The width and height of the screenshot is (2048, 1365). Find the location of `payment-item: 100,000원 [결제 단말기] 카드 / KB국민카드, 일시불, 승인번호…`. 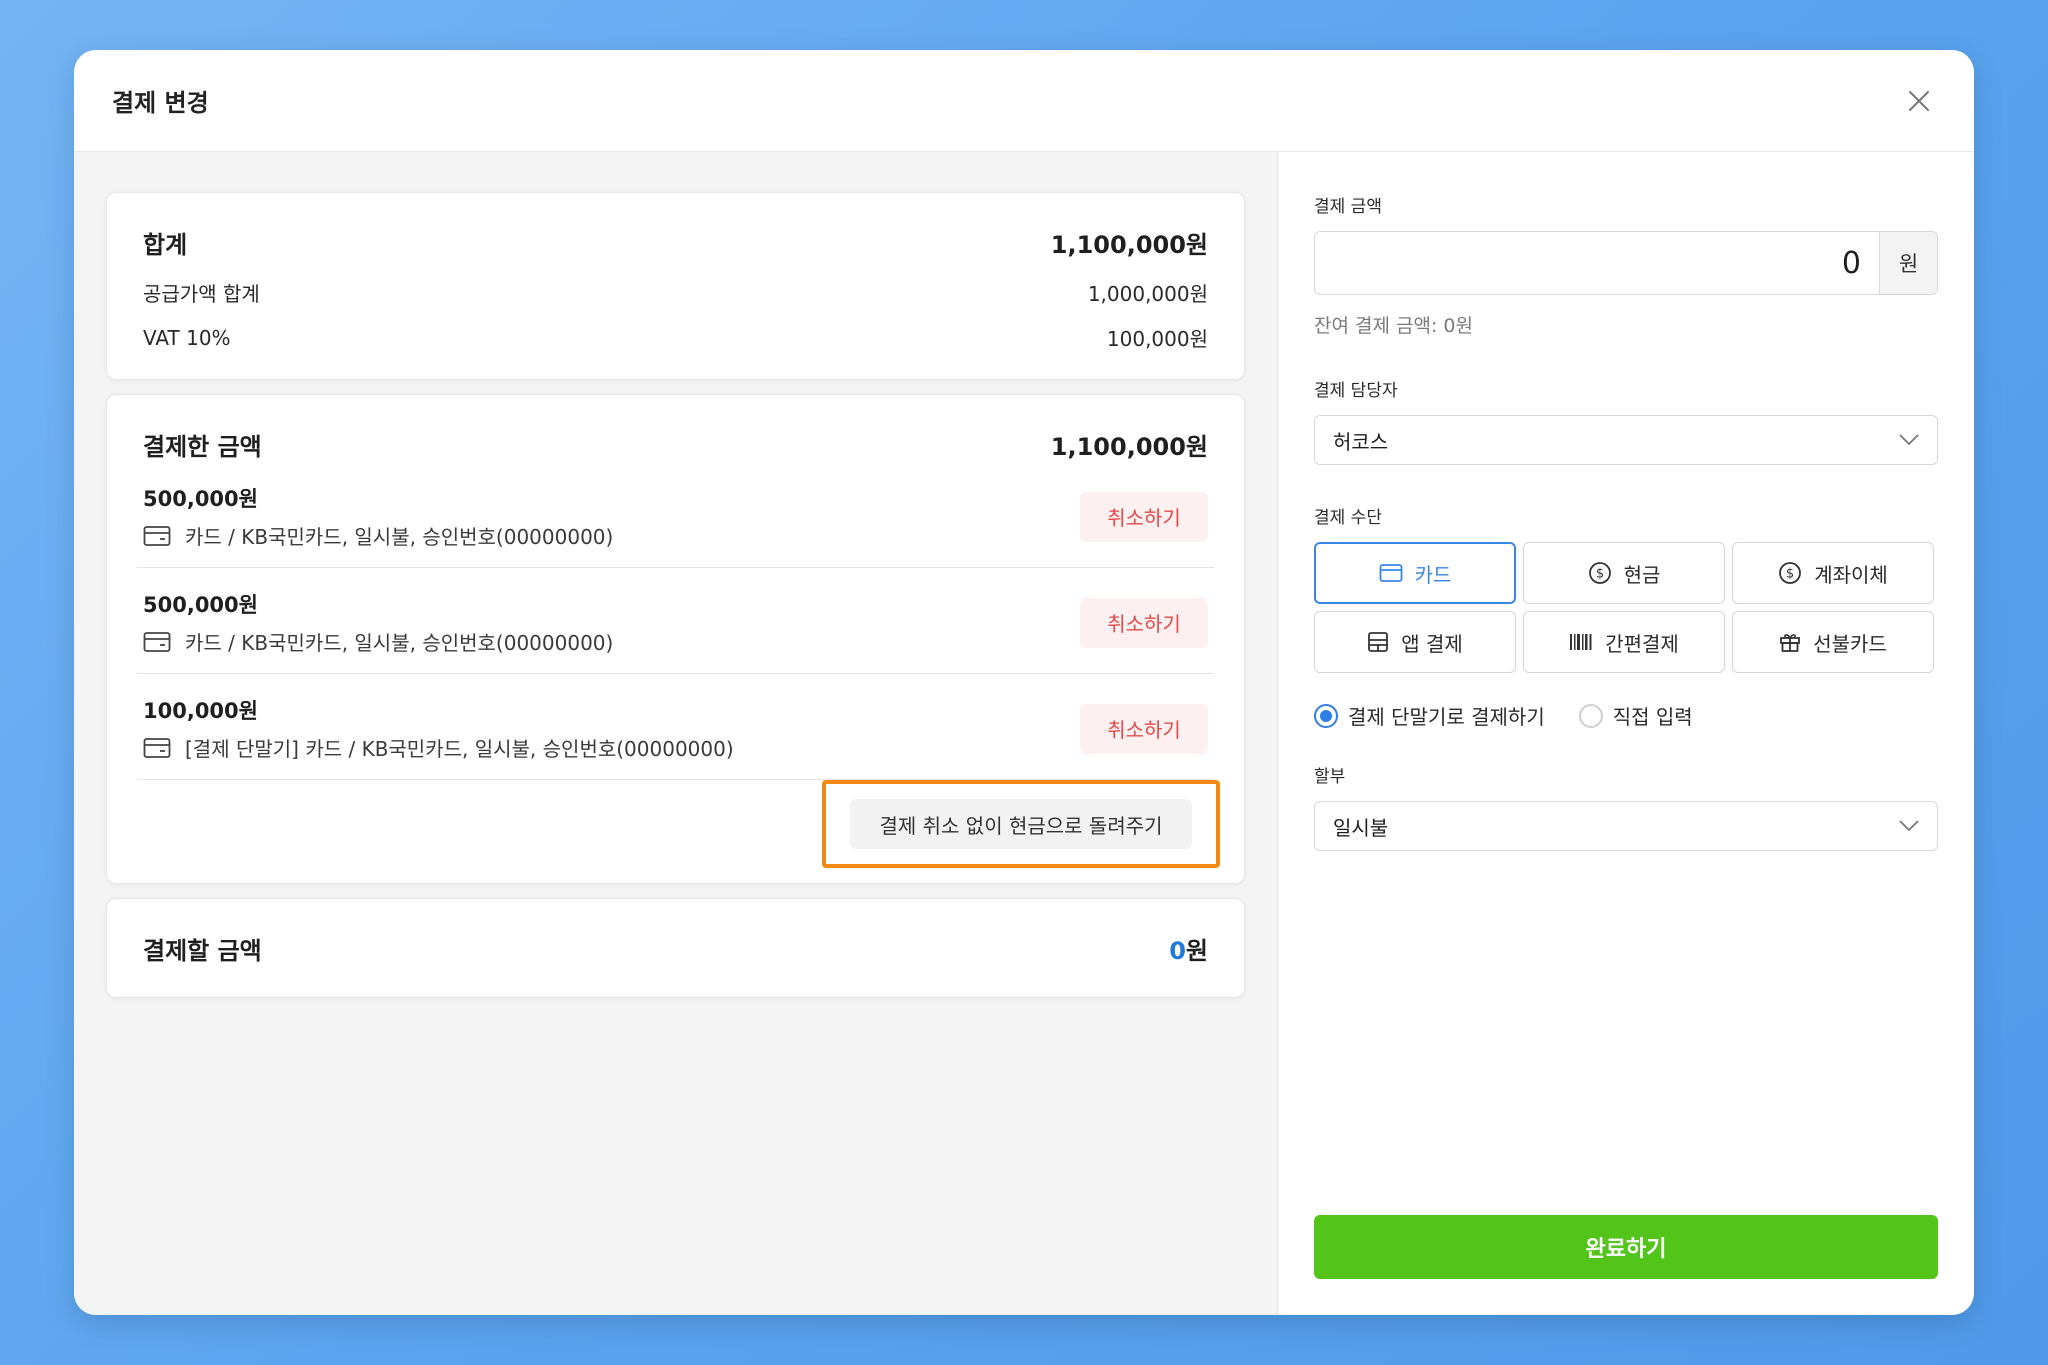

payment-item: 100,000원 [결제 단말기] 카드 / KB국민카드, 일시불, 승인번호… is located at coordinates (675, 727).